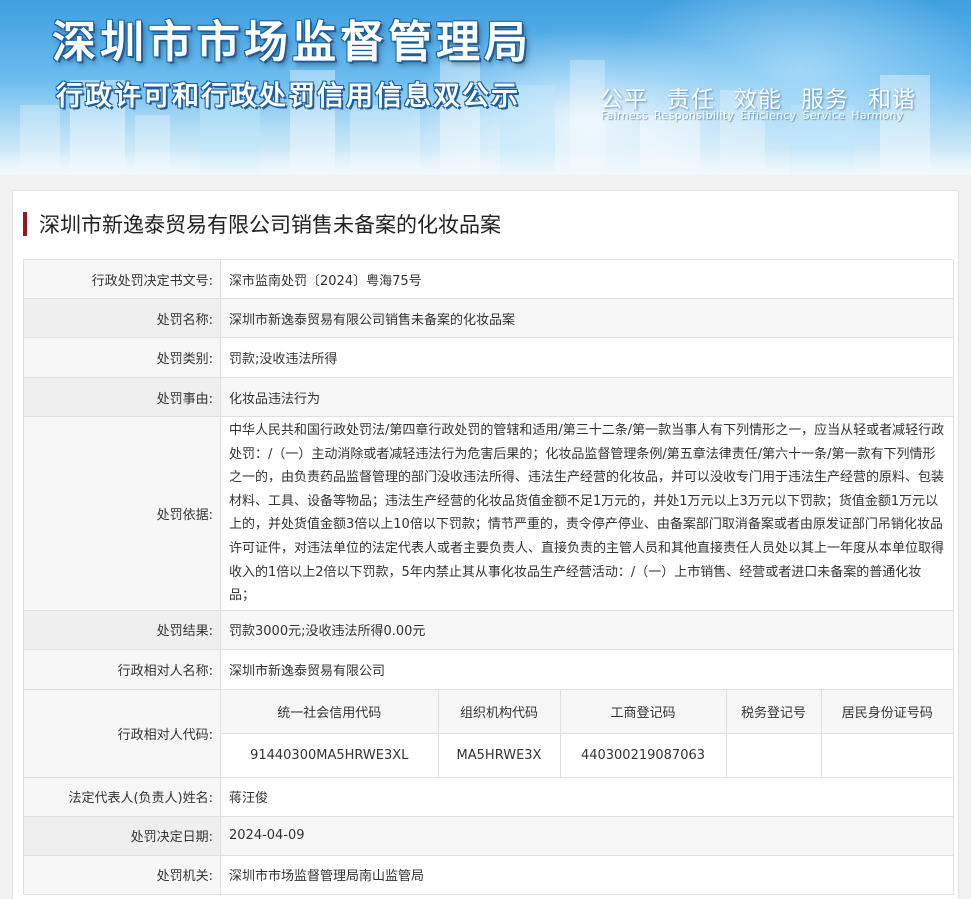 The width and height of the screenshot is (971, 899). What do you see at coordinates (292, 42) in the screenshot?
I see `banner-title: 深圳市市场监督管理局` at bounding box center [292, 42].